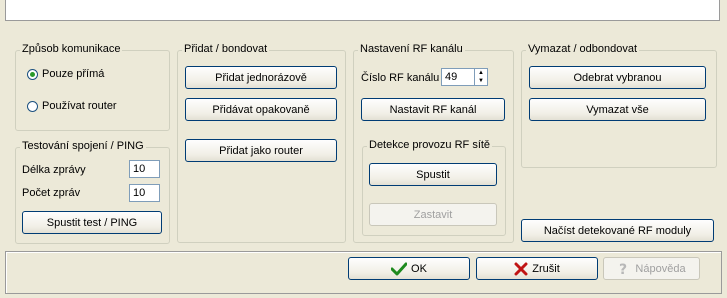 The width and height of the screenshot is (727, 298). What do you see at coordinates (79, 106) in the screenshot?
I see `radio-use-router-label: Používat router` at bounding box center [79, 106].